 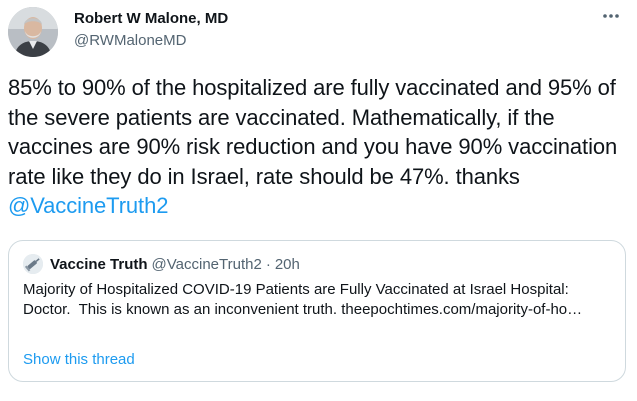 What do you see at coordinates (88, 205) in the screenshot?
I see `mention-link: @VaccineTruth2` at bounding box center [88, 205].